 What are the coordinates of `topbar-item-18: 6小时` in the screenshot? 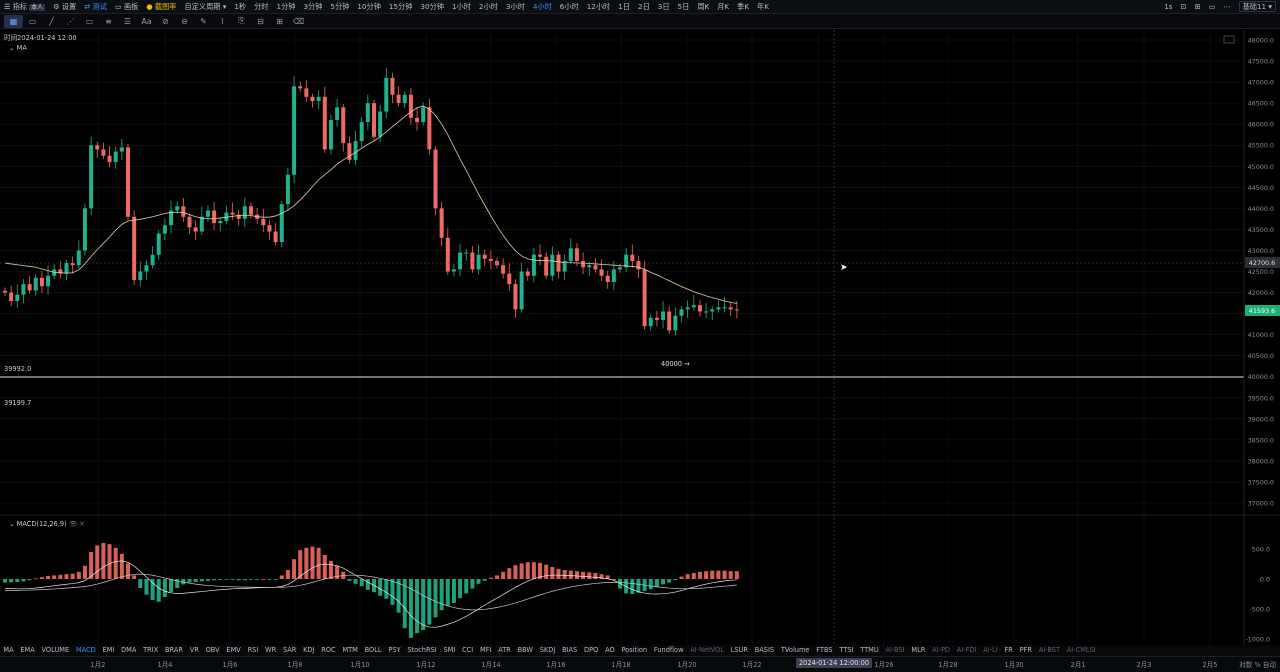 It's located at (569, 6).